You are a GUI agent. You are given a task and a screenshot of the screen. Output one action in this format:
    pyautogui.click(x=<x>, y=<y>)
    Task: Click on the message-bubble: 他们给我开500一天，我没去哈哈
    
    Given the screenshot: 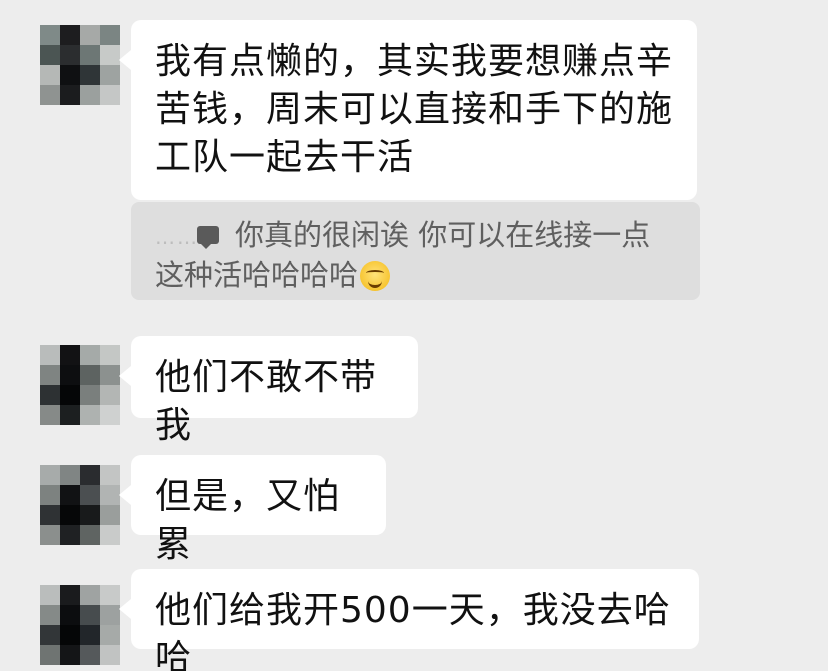 What is the action you would take?
    pyautogui.click(x=409, y=620)
    